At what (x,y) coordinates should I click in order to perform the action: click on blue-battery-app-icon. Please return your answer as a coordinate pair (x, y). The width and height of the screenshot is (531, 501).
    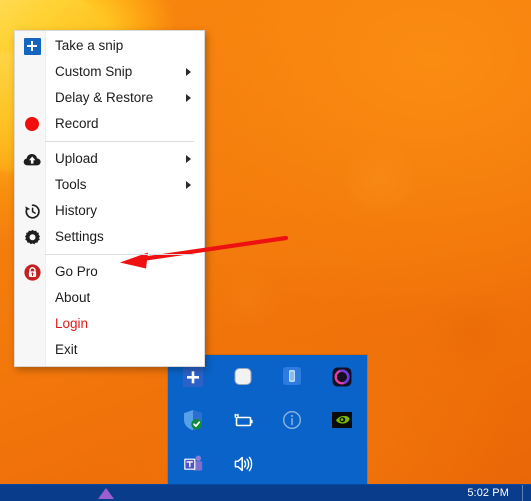
    Looking at the image, I should click on (292, 375).